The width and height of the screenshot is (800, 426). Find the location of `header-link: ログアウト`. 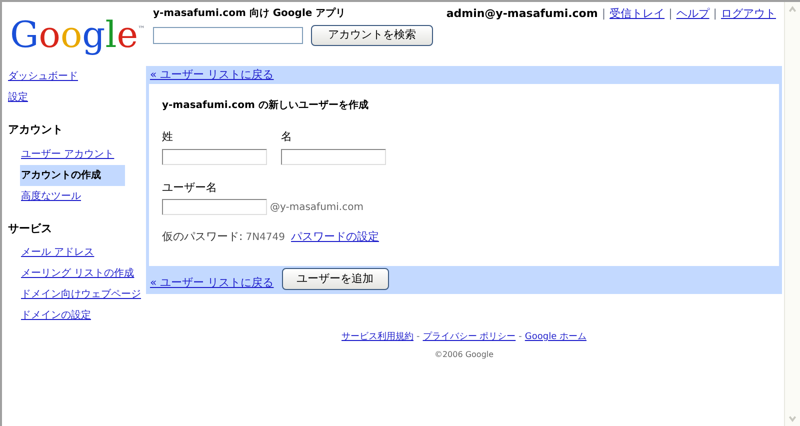

header-link: ログアウト is located at coordinates (748, 14).